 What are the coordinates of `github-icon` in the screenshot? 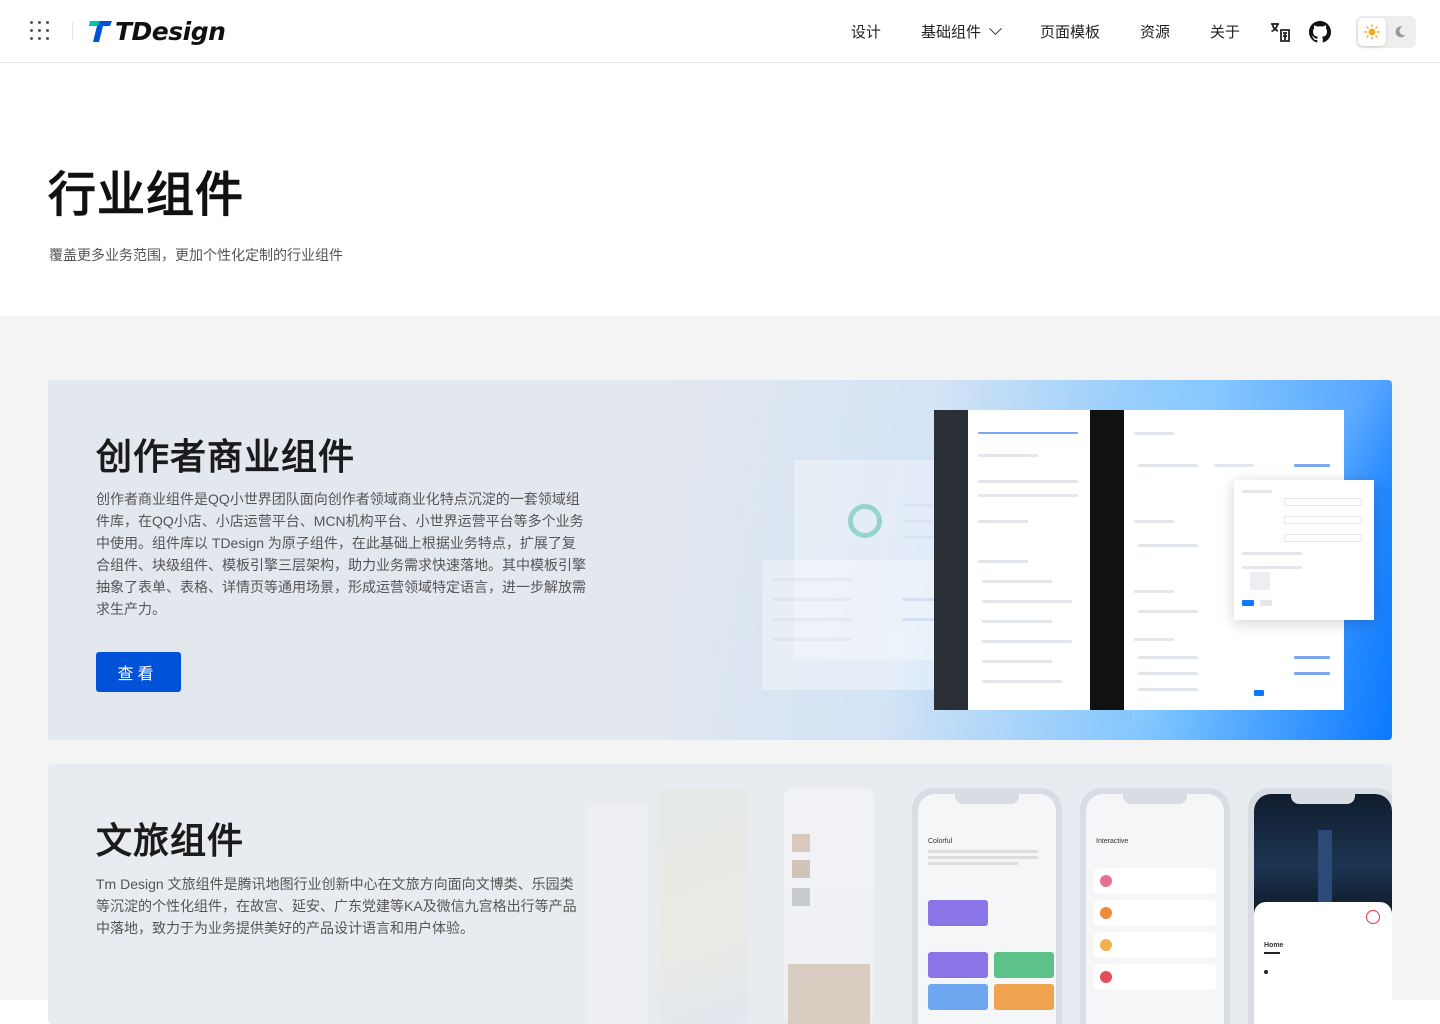 It's located at (1320, 32).